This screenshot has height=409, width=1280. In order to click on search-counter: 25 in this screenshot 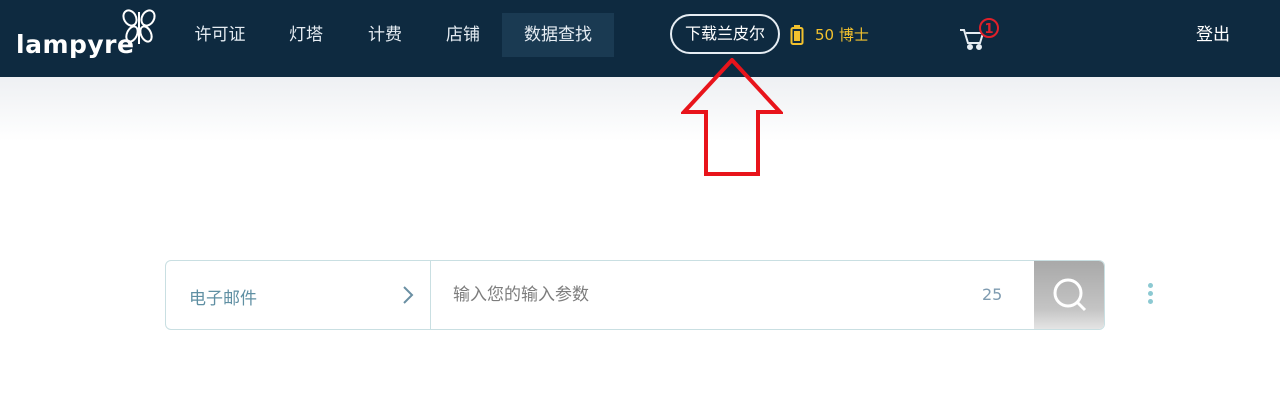, I will do `click(992, 294)`.